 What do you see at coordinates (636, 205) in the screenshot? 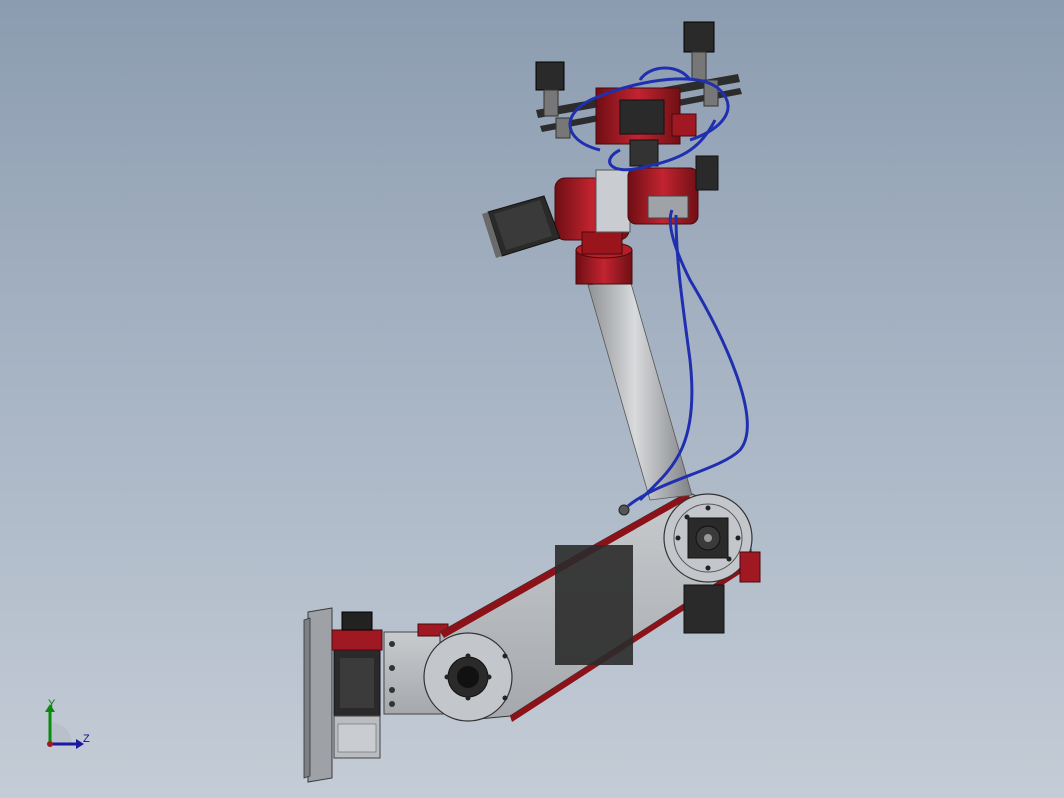
I see `wrist-housing` at bounding box center [636, 205].